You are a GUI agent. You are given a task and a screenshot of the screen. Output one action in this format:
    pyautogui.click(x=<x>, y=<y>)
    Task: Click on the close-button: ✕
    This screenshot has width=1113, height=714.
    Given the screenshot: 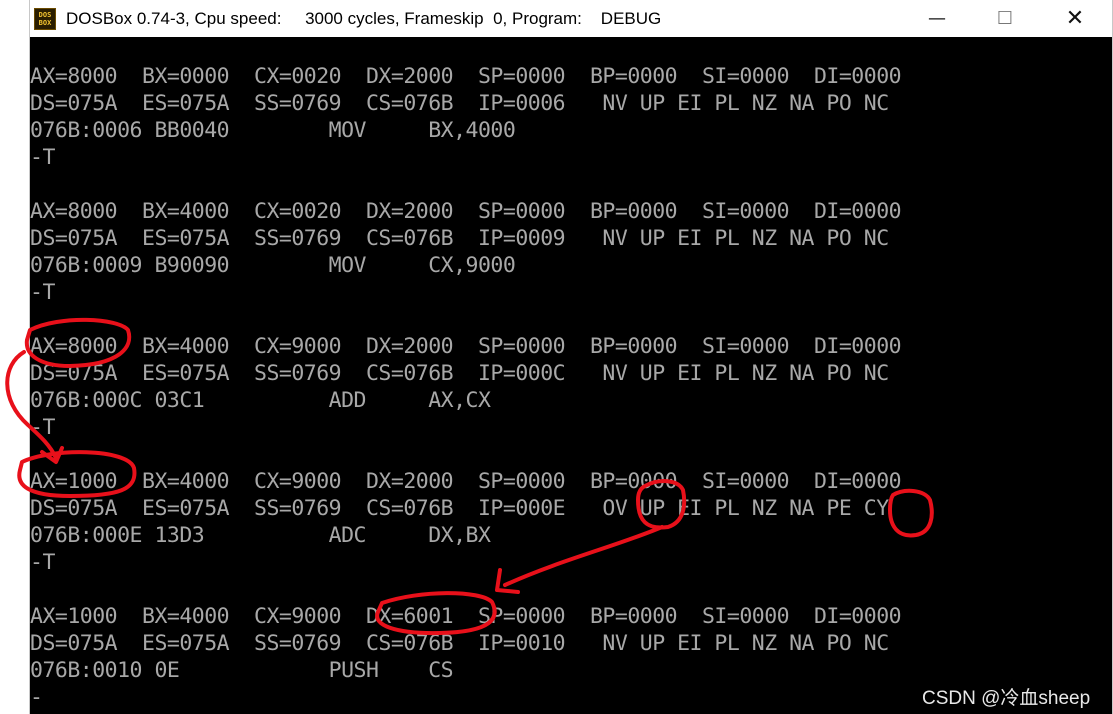 What is the action you would take?
    pyautogui.click(x=1075, y=18)
    